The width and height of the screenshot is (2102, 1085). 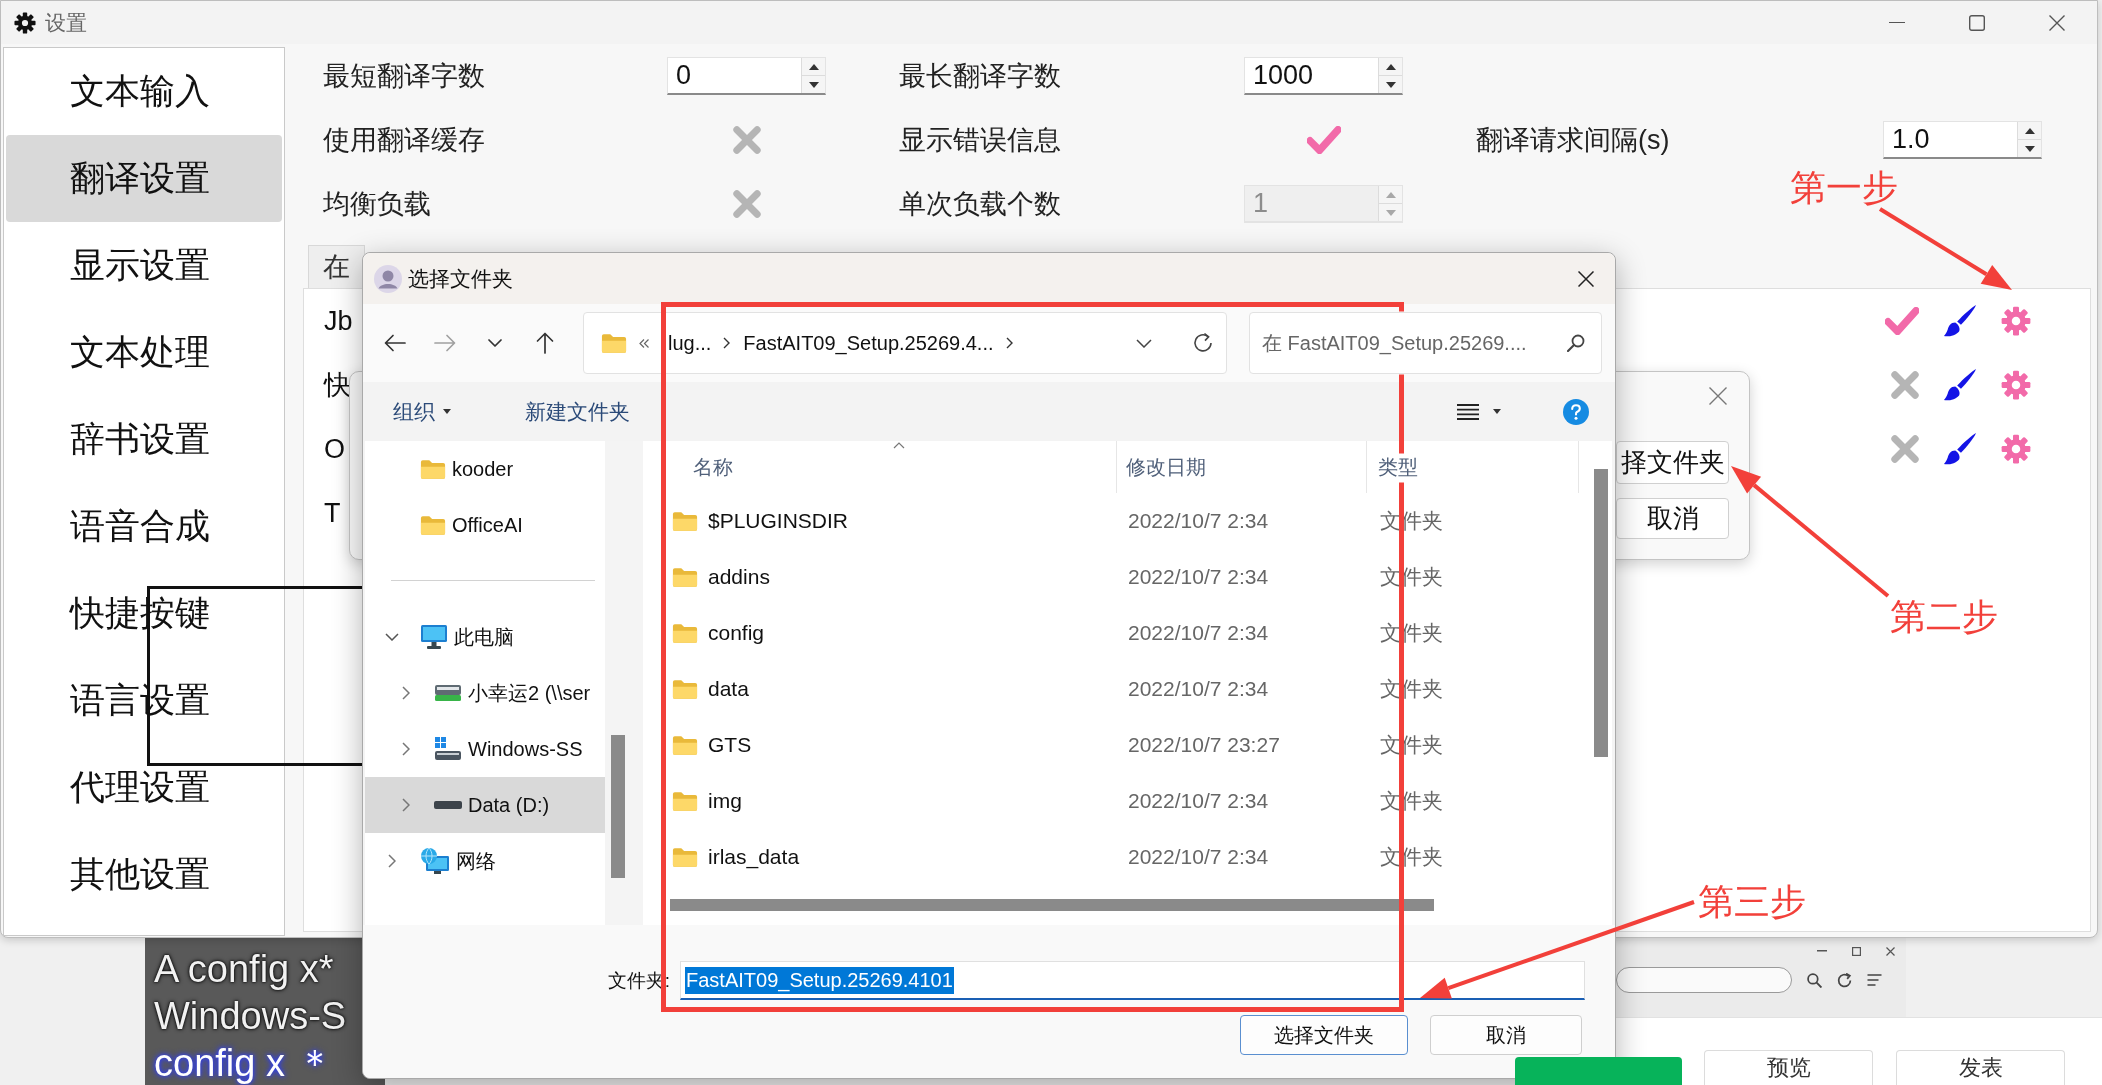 What do you see at coordinates (250, 1016) in the screenshot?
I see `caption-text: Windows-S` at bounding box center [250, 1016].